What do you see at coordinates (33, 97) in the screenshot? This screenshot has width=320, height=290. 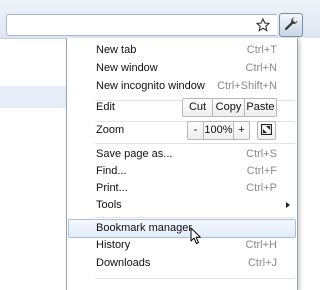 I see `content-highlight-row` at bounding box center [33, 97].